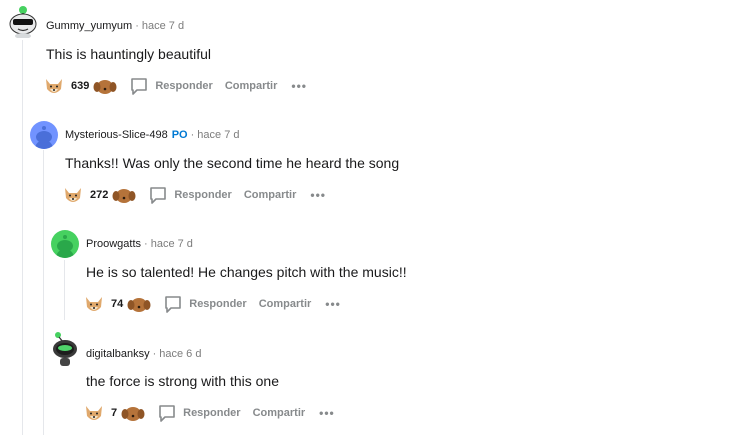 The width and height of the screenshot is (736, 435). What do you see at coordinates (180, 354) in the screenshot?
I see `comment-timestamp: hace 6 d` at bounding box center [180, 354].